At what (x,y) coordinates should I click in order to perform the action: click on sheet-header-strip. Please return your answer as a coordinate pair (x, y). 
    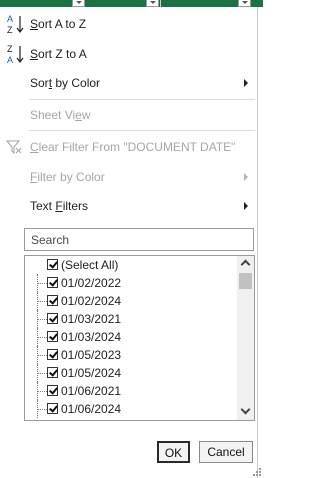
    Looking at the image, I should click on (131, 3).